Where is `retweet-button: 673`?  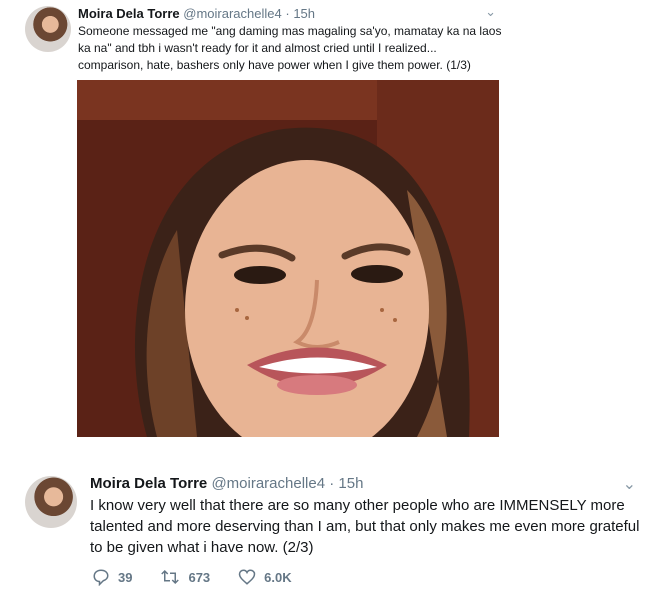 retweet-button: 673 is located at coordinates (185, 577).